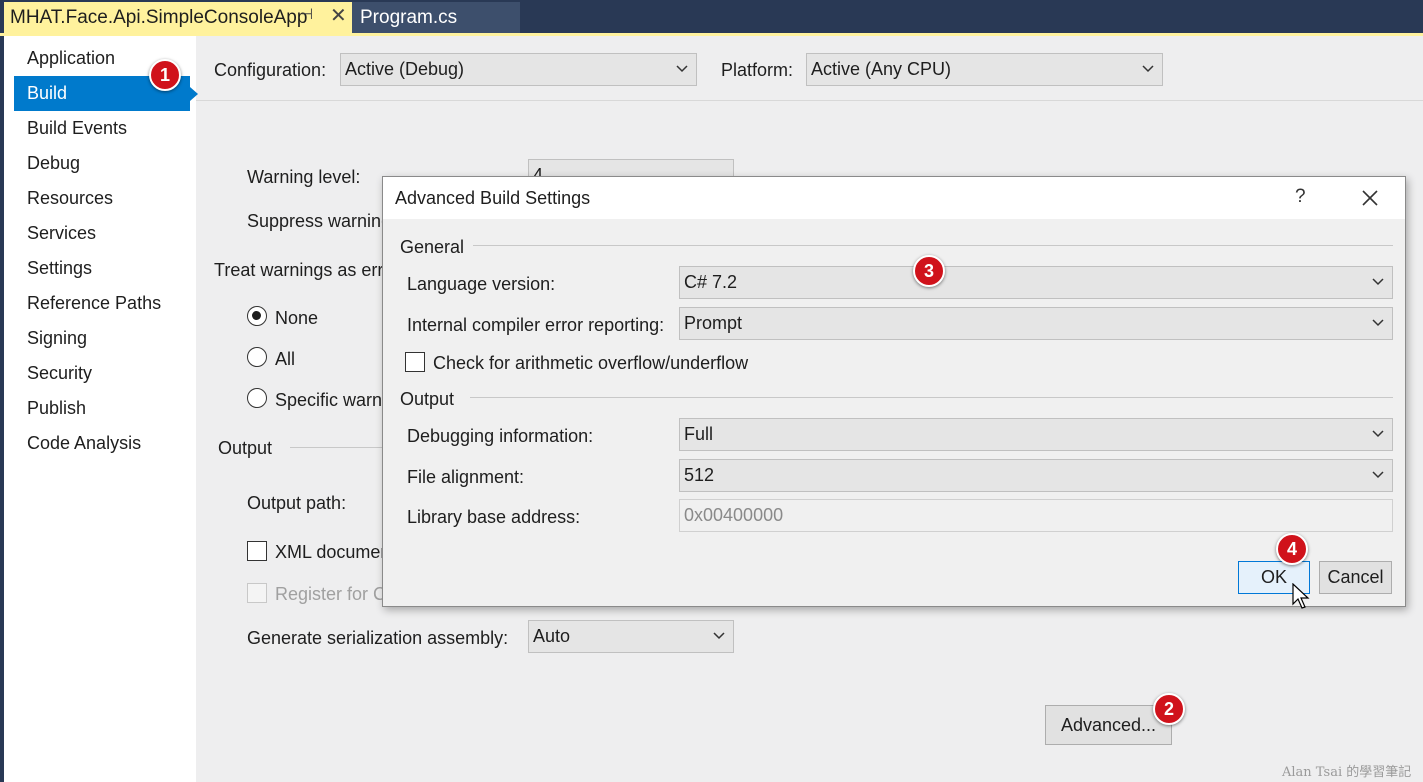  What do you see at coordinates (1036, 434) in the screenshot?
I see `debug-info-dropdown: Full` at bounding box center [1036, 434].